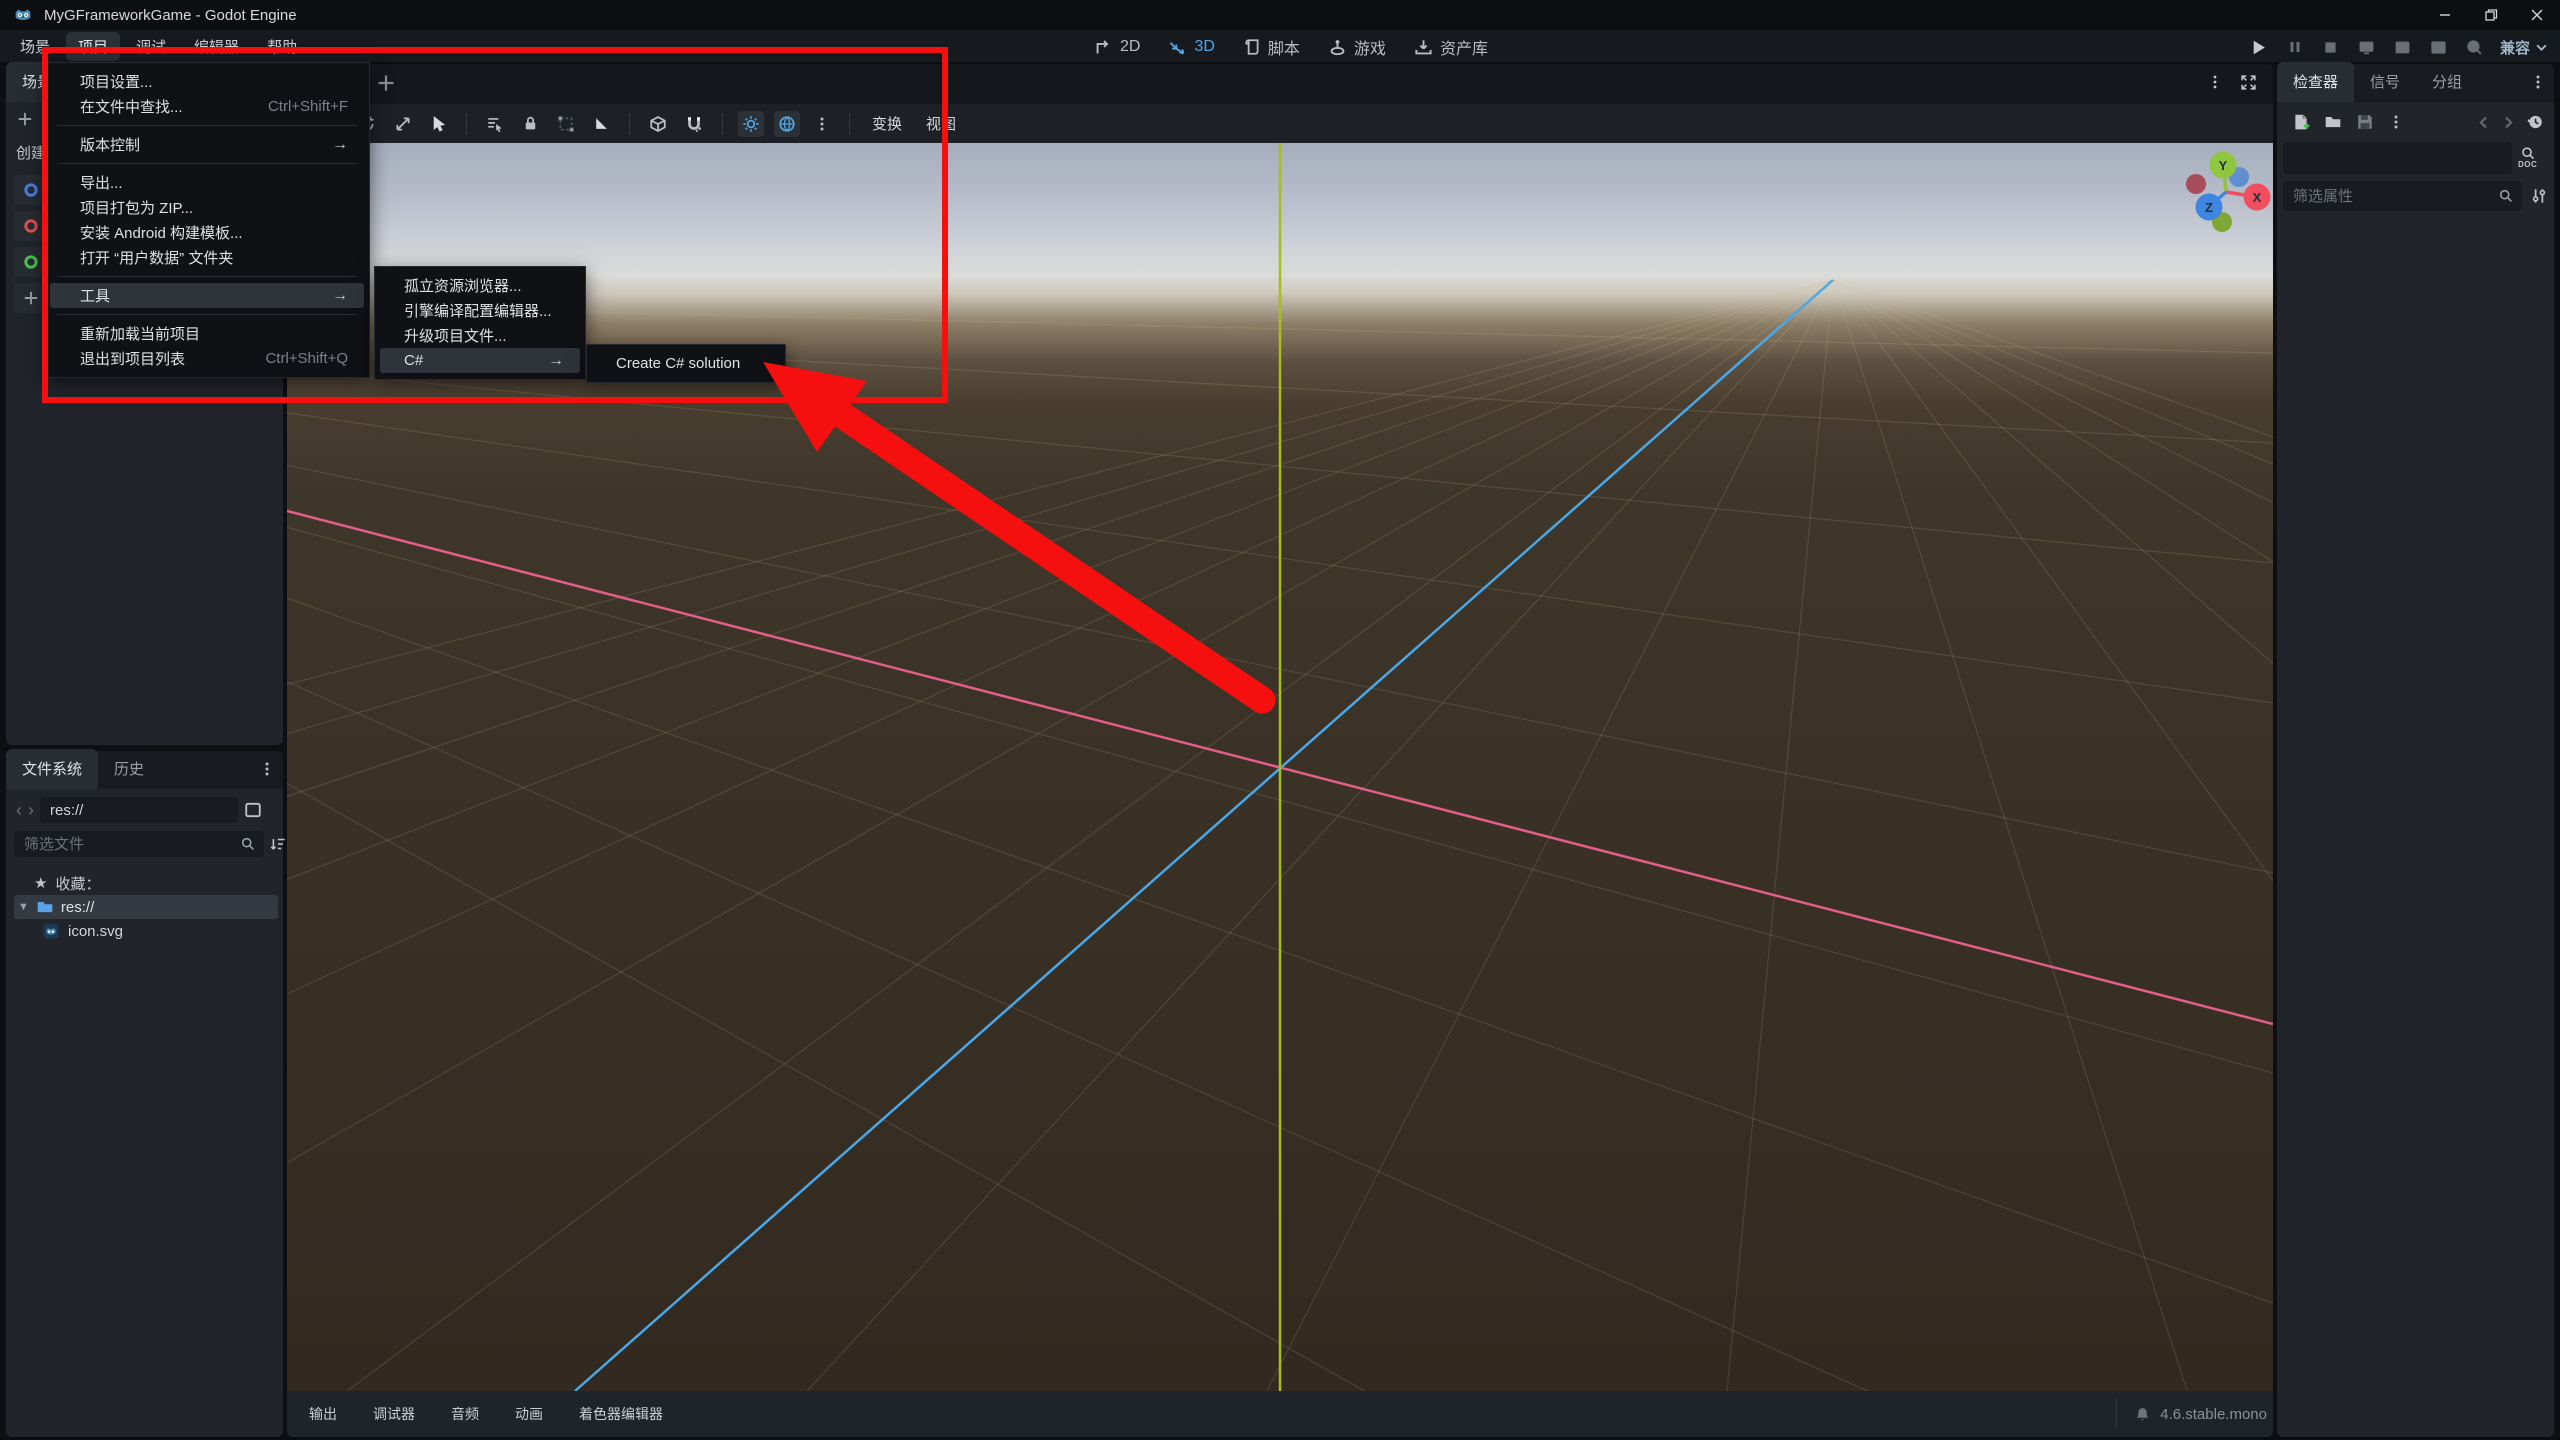 The image size is (2560, 1440). What do you see at coordinates (1280, 15) in the screenshot?
I see `titlebar: MyGFrameworkGame - Godot Engine` at bounding box center [1280, 15].